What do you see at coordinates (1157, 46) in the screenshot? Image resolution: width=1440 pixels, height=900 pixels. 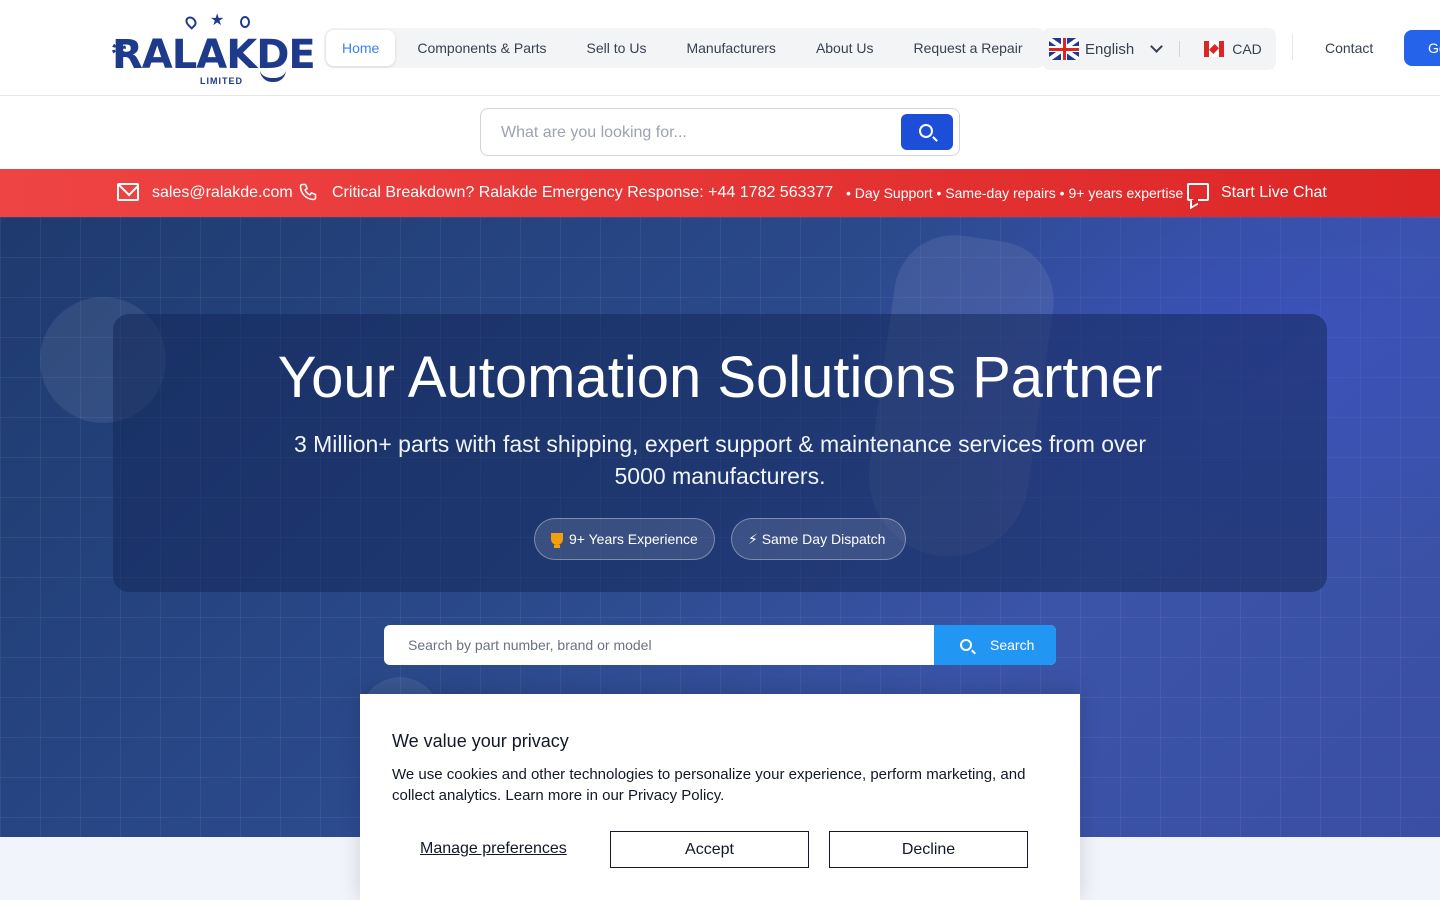 I see `chevron-down-icon` at bounding box center [1157, 46].